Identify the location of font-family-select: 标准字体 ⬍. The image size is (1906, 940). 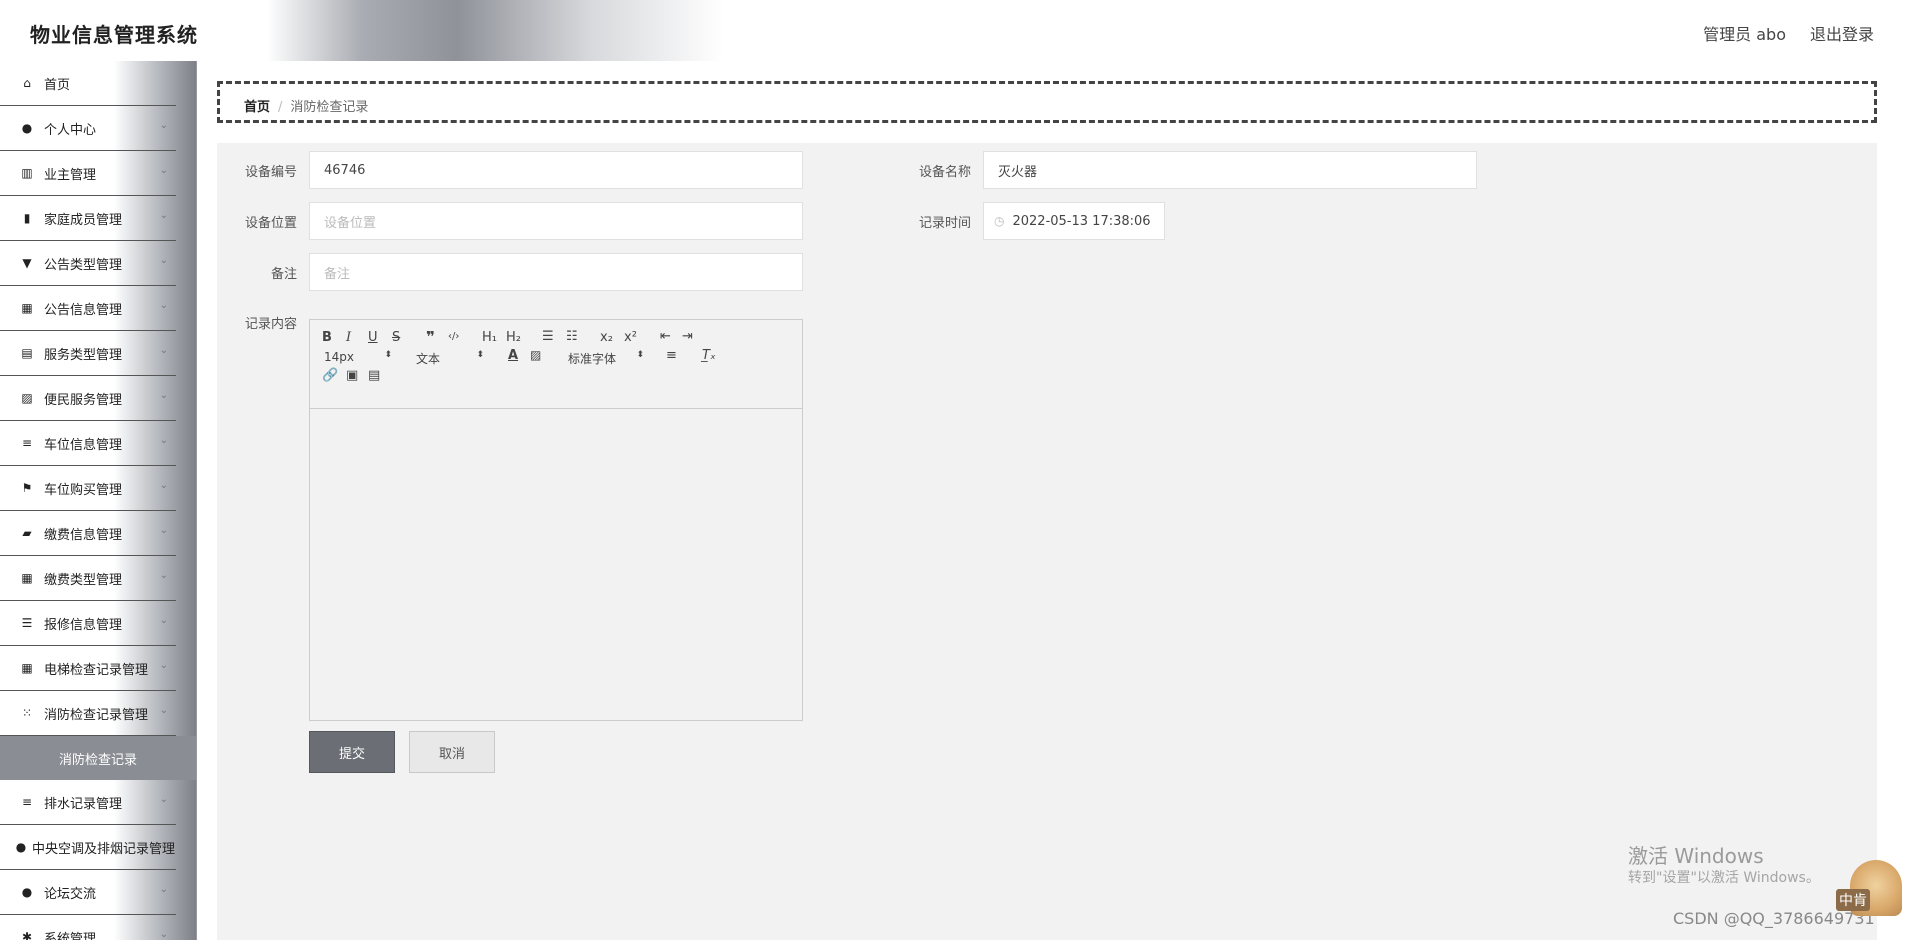
(606, 358).